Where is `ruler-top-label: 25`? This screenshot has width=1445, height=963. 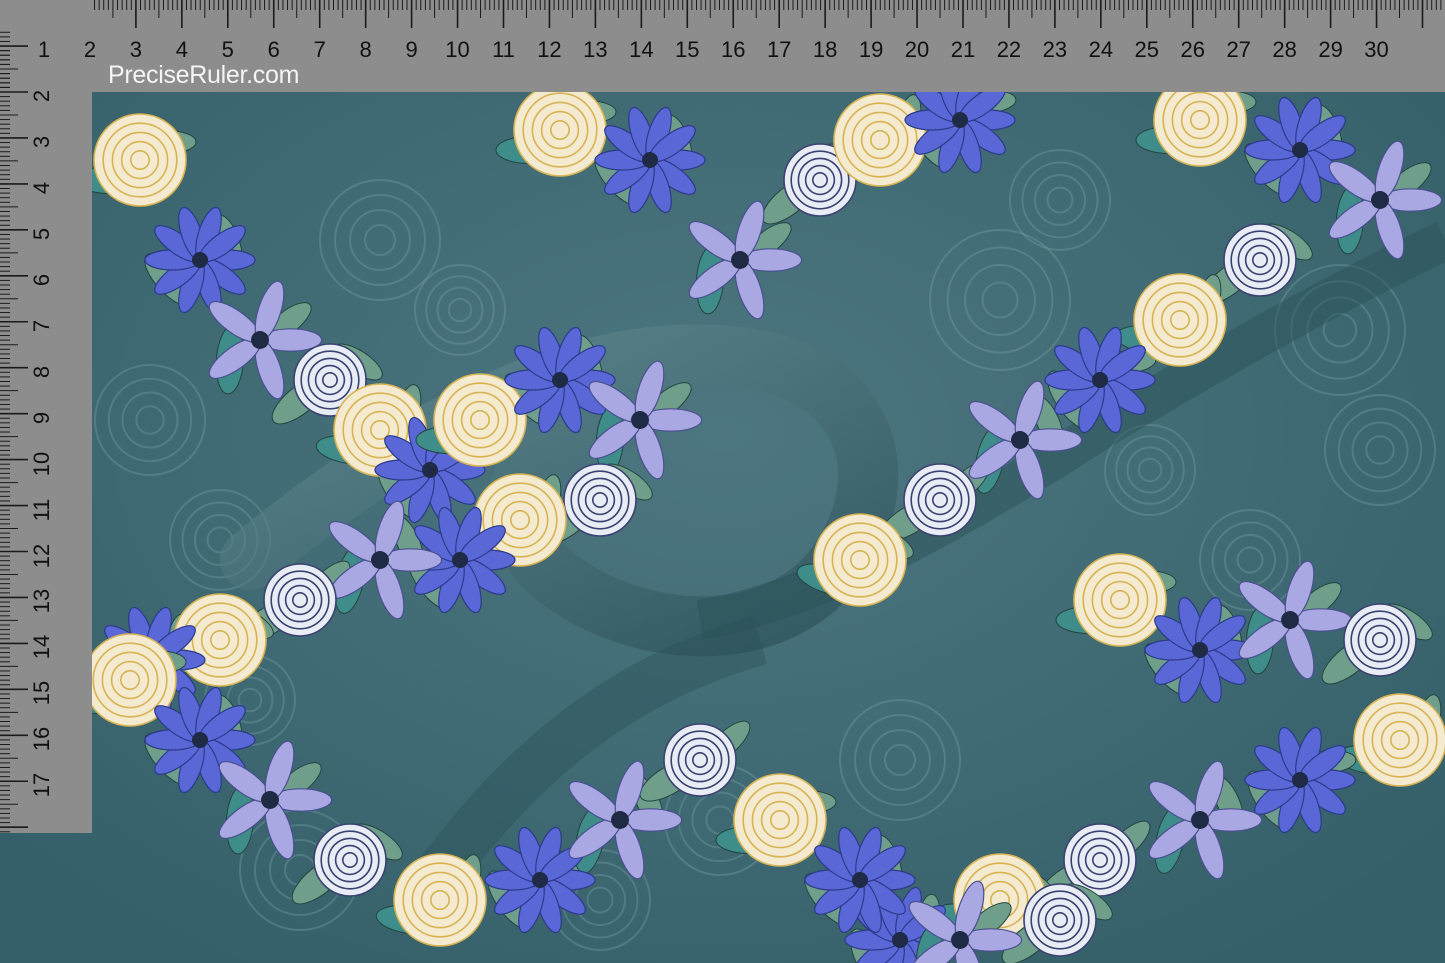
ruler-top-label: 25 is located at coordinates (1147, 49).